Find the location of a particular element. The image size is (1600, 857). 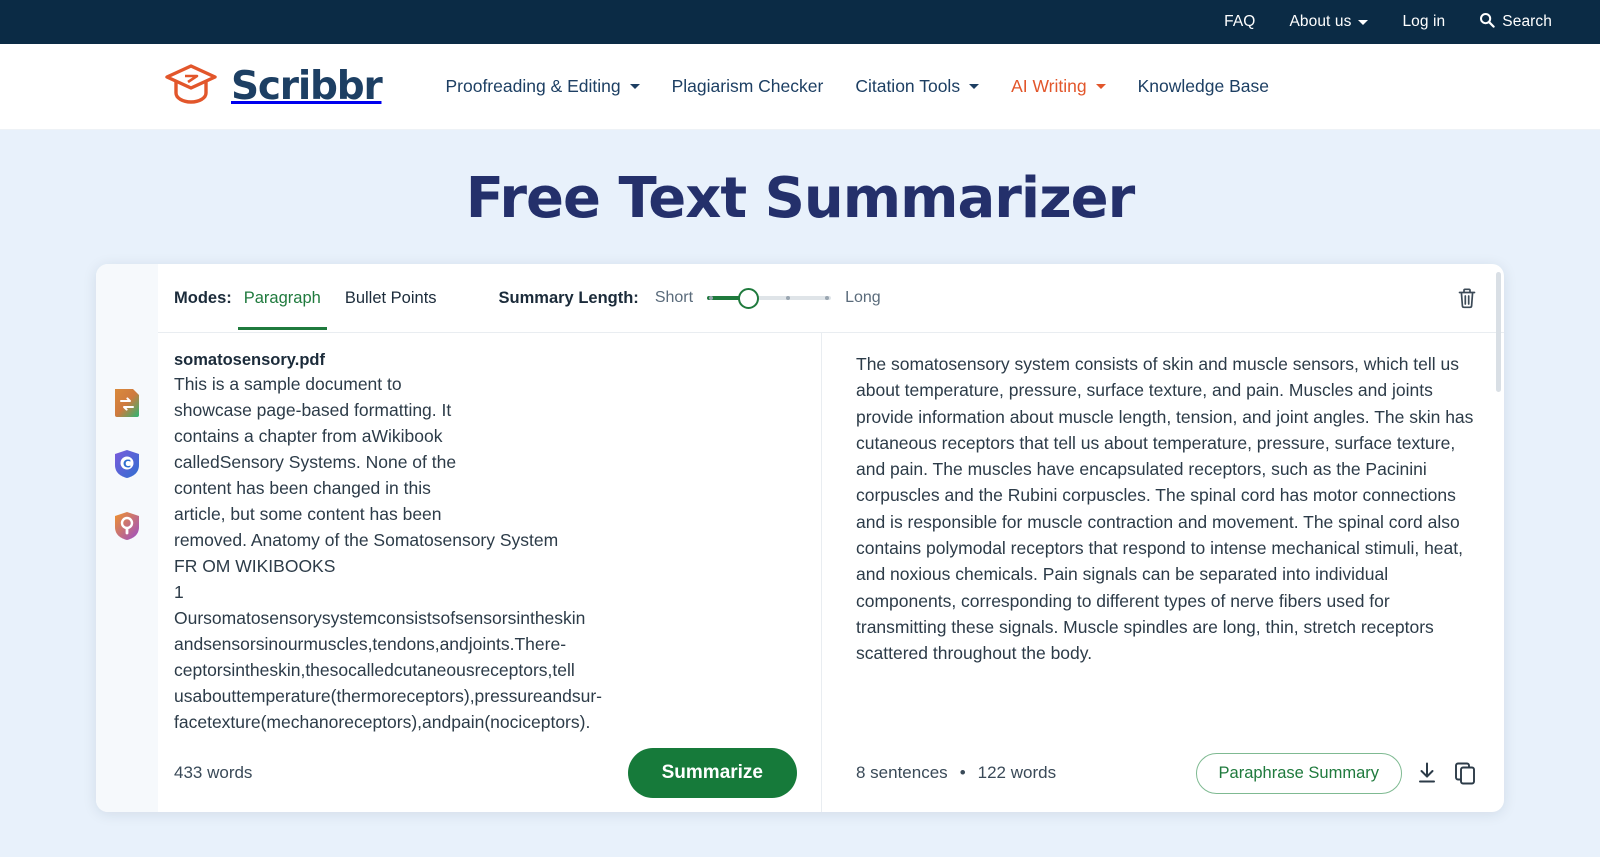

summarize-button: Summarize is located at coordinates (712, 773).